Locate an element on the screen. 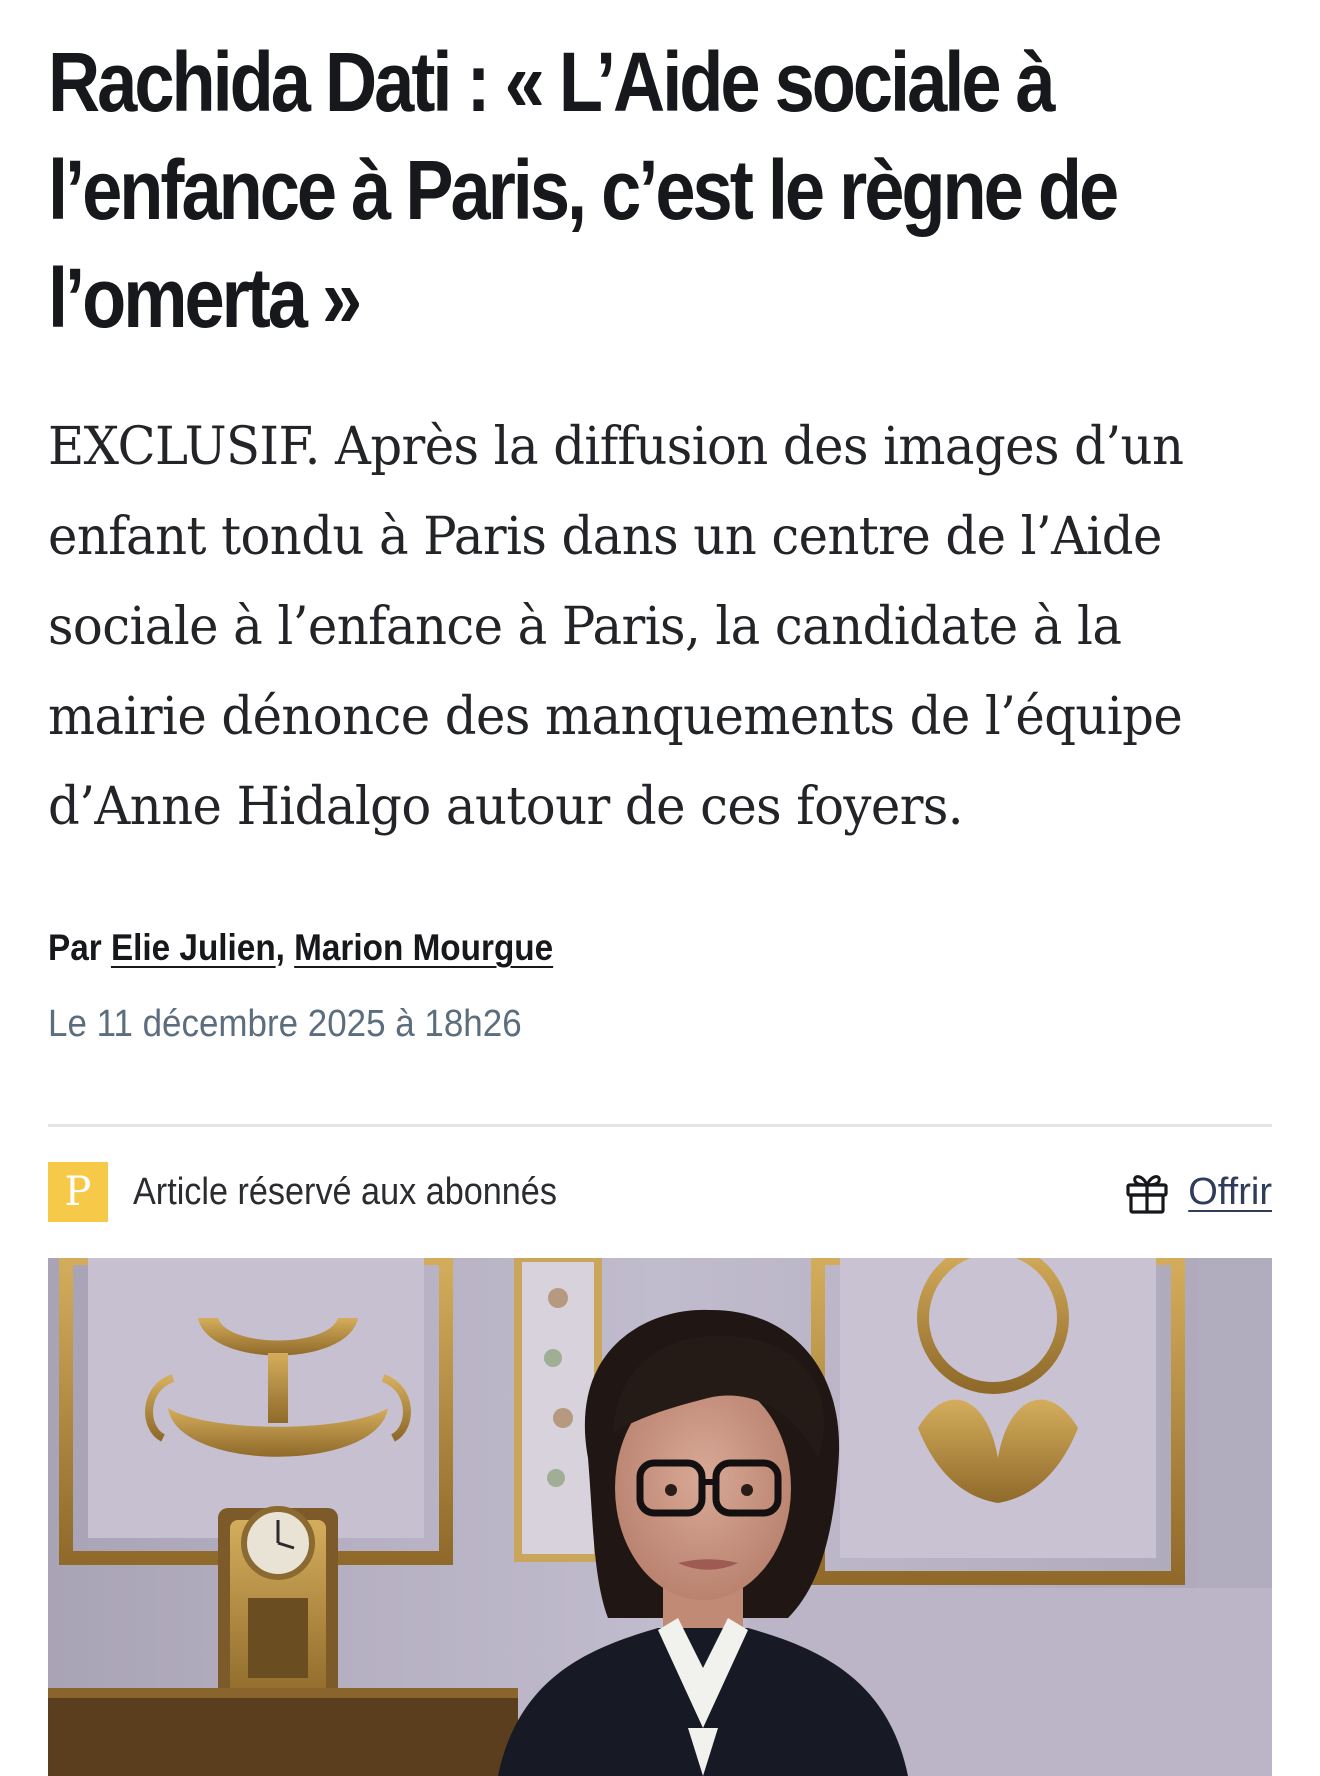 This screenshot has width=1320, height=1776. offer-button: Offrir is located at coordinates (1198, 1192).